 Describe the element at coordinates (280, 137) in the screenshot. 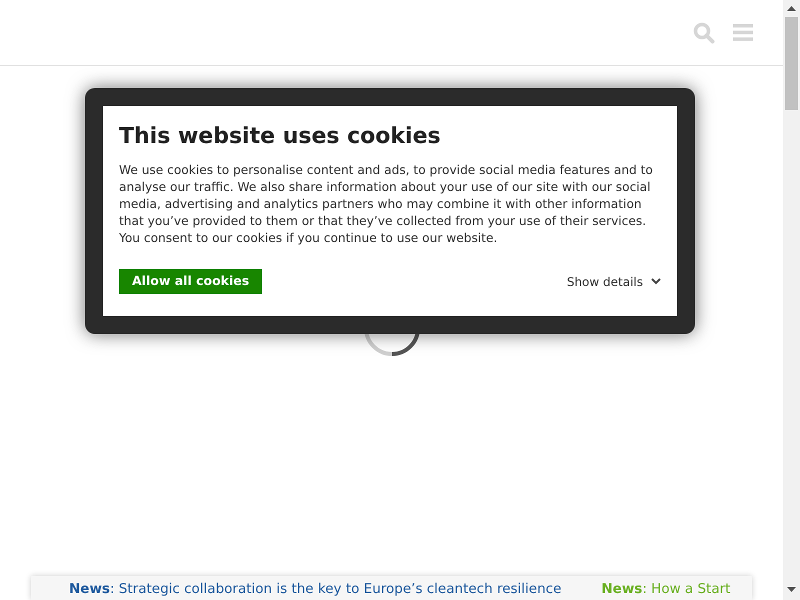

I see `dialog-title: This website uses cookies` at that location.